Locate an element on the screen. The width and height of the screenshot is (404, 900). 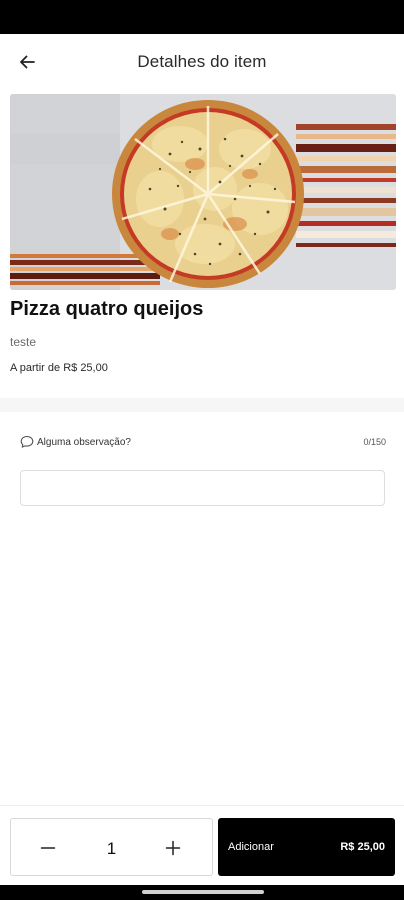
plus-icon is located at coordinates (173, 848).